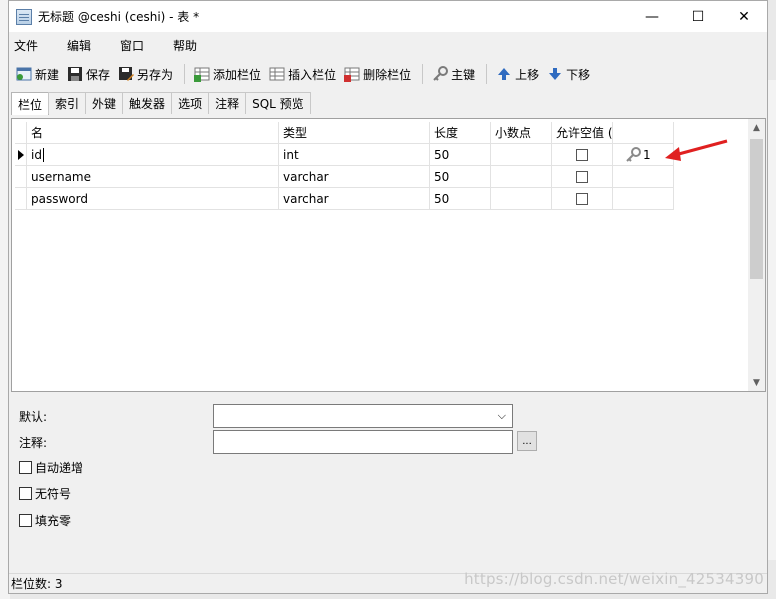  I want to click on close-button: ✕, so click(744, 16).